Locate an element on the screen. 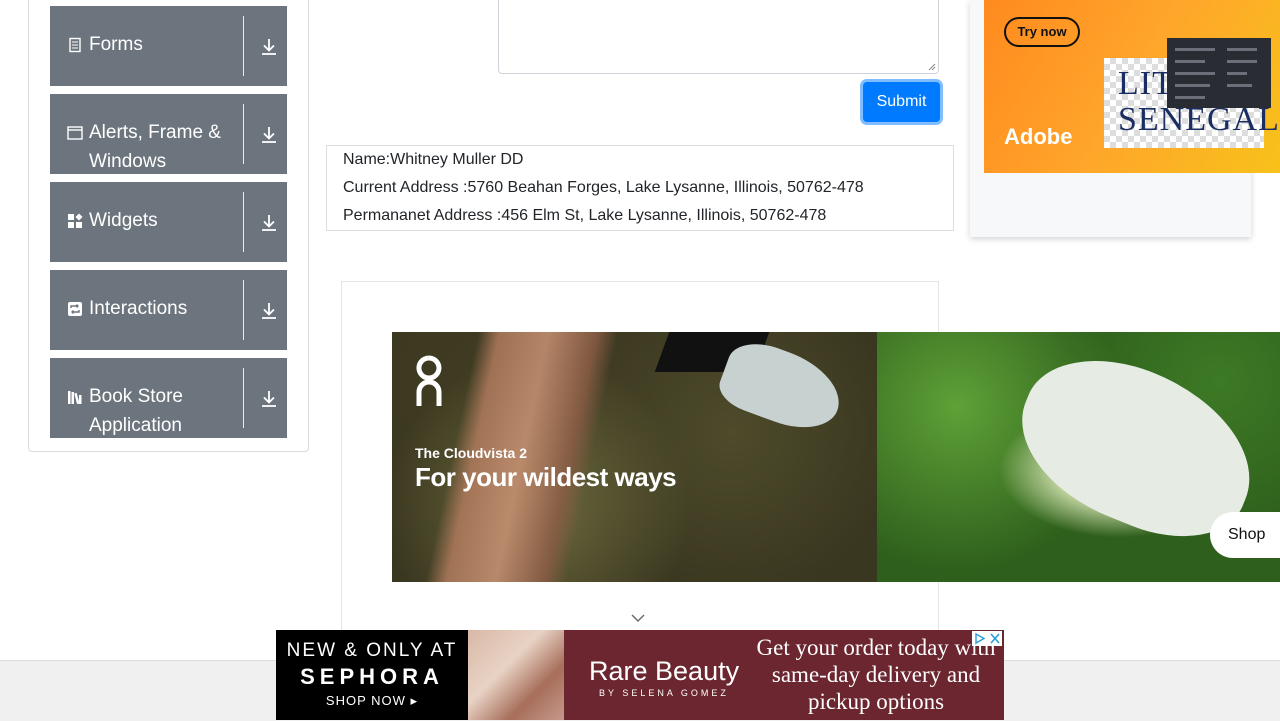 Image resolution: width=1280 pixels, height=721 pixels. shop-button: Shop is located at coordinates (1245, 535).